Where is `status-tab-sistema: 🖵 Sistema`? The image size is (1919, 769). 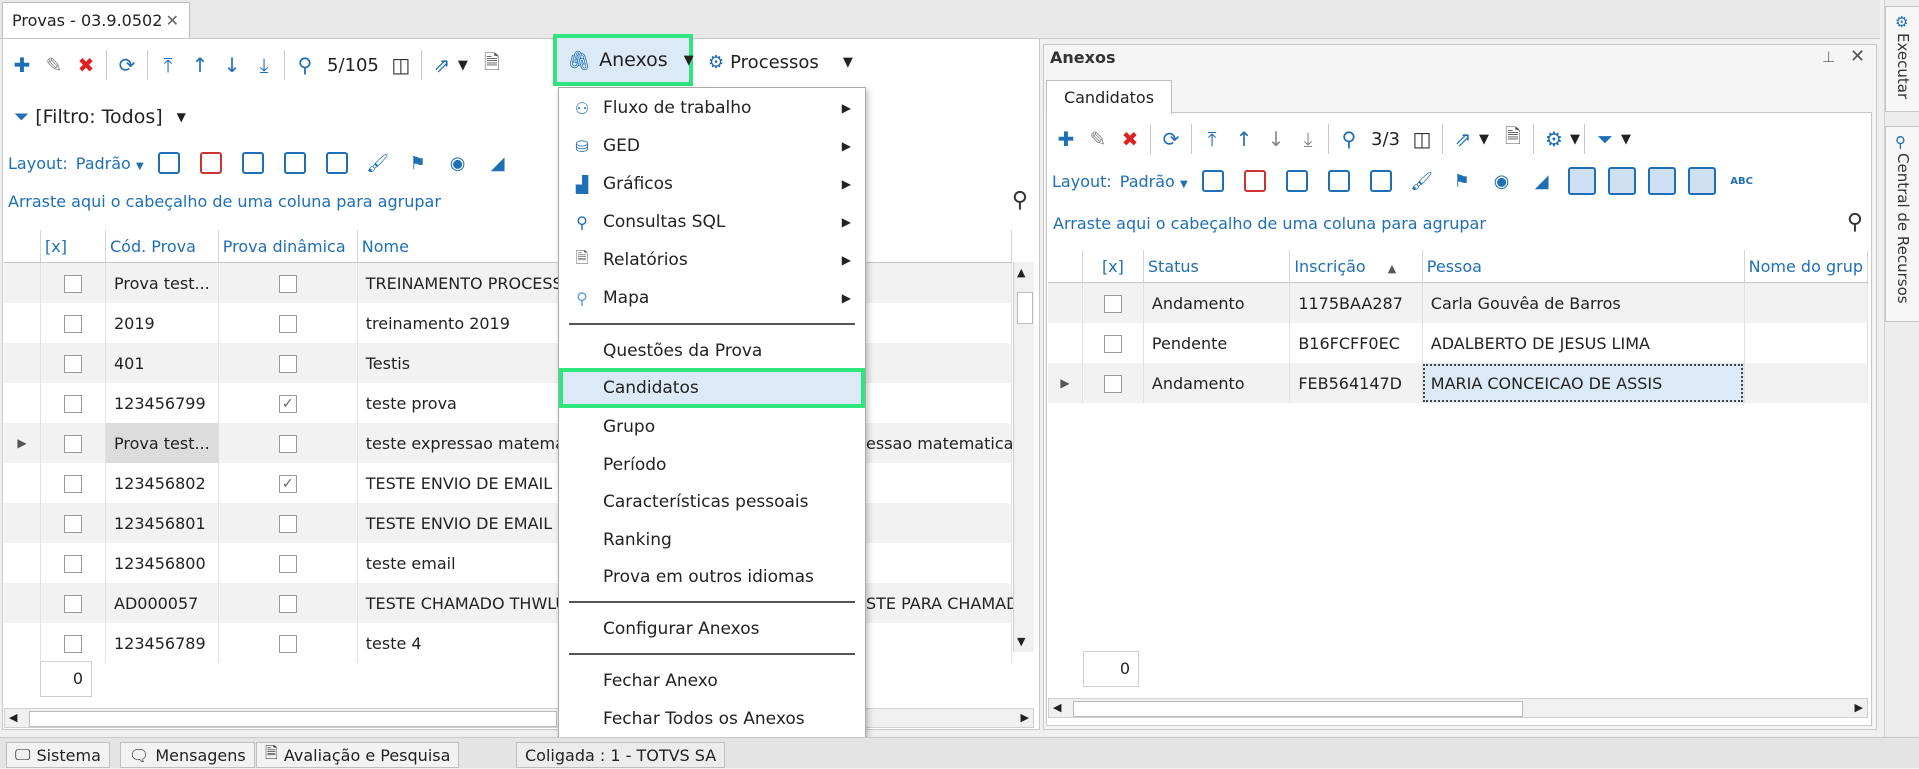
status-tab-sistema: 🖵 Sistema is located at coordinates (58, 755).